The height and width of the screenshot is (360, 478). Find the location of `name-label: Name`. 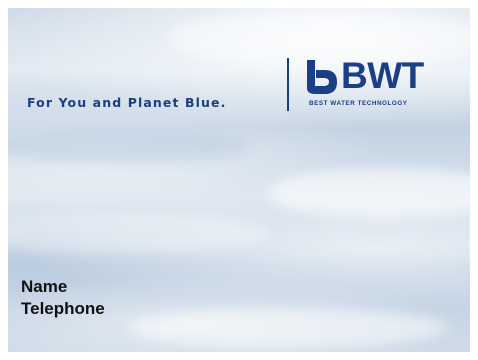

name-label: Name is located at coordinates (44, 286).